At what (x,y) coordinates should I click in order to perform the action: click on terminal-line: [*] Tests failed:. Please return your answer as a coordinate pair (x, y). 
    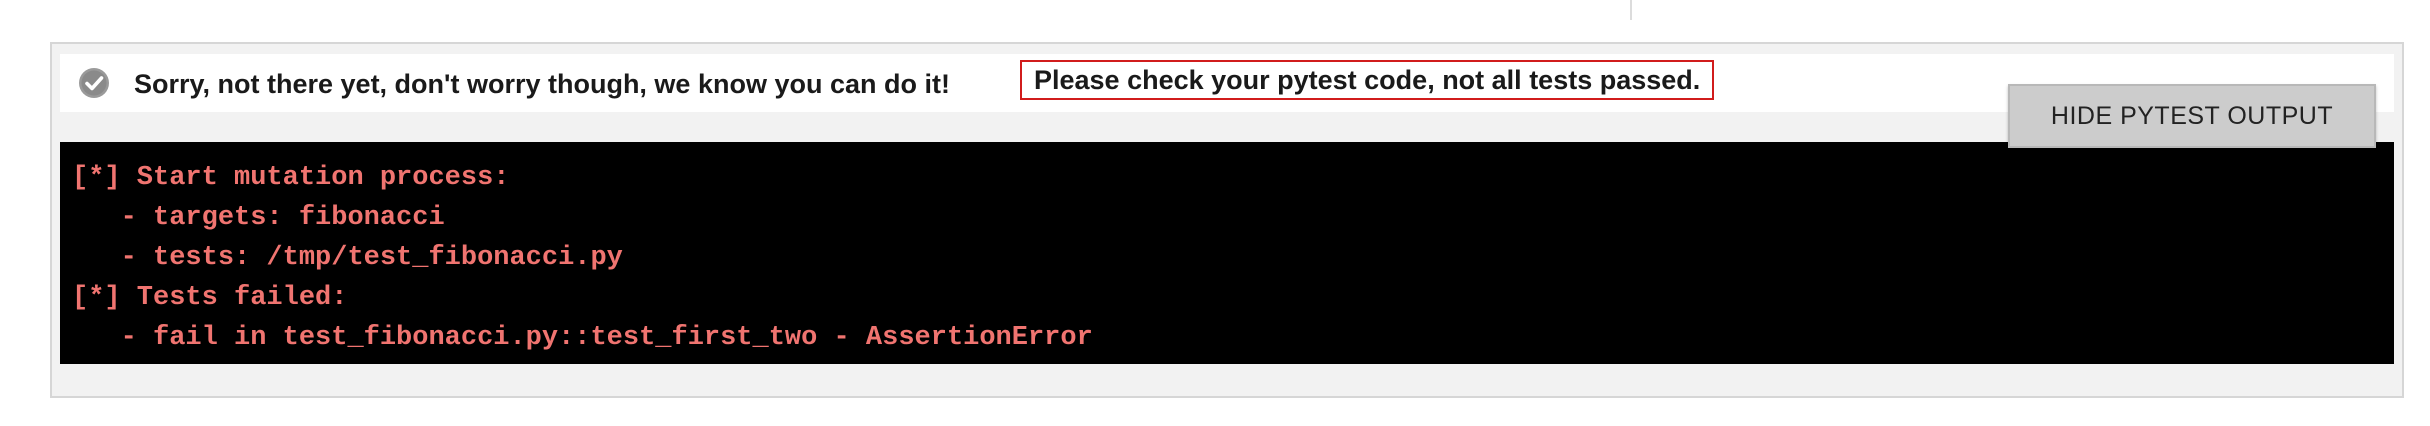
    Looking at the image, I should click on (210, 298).